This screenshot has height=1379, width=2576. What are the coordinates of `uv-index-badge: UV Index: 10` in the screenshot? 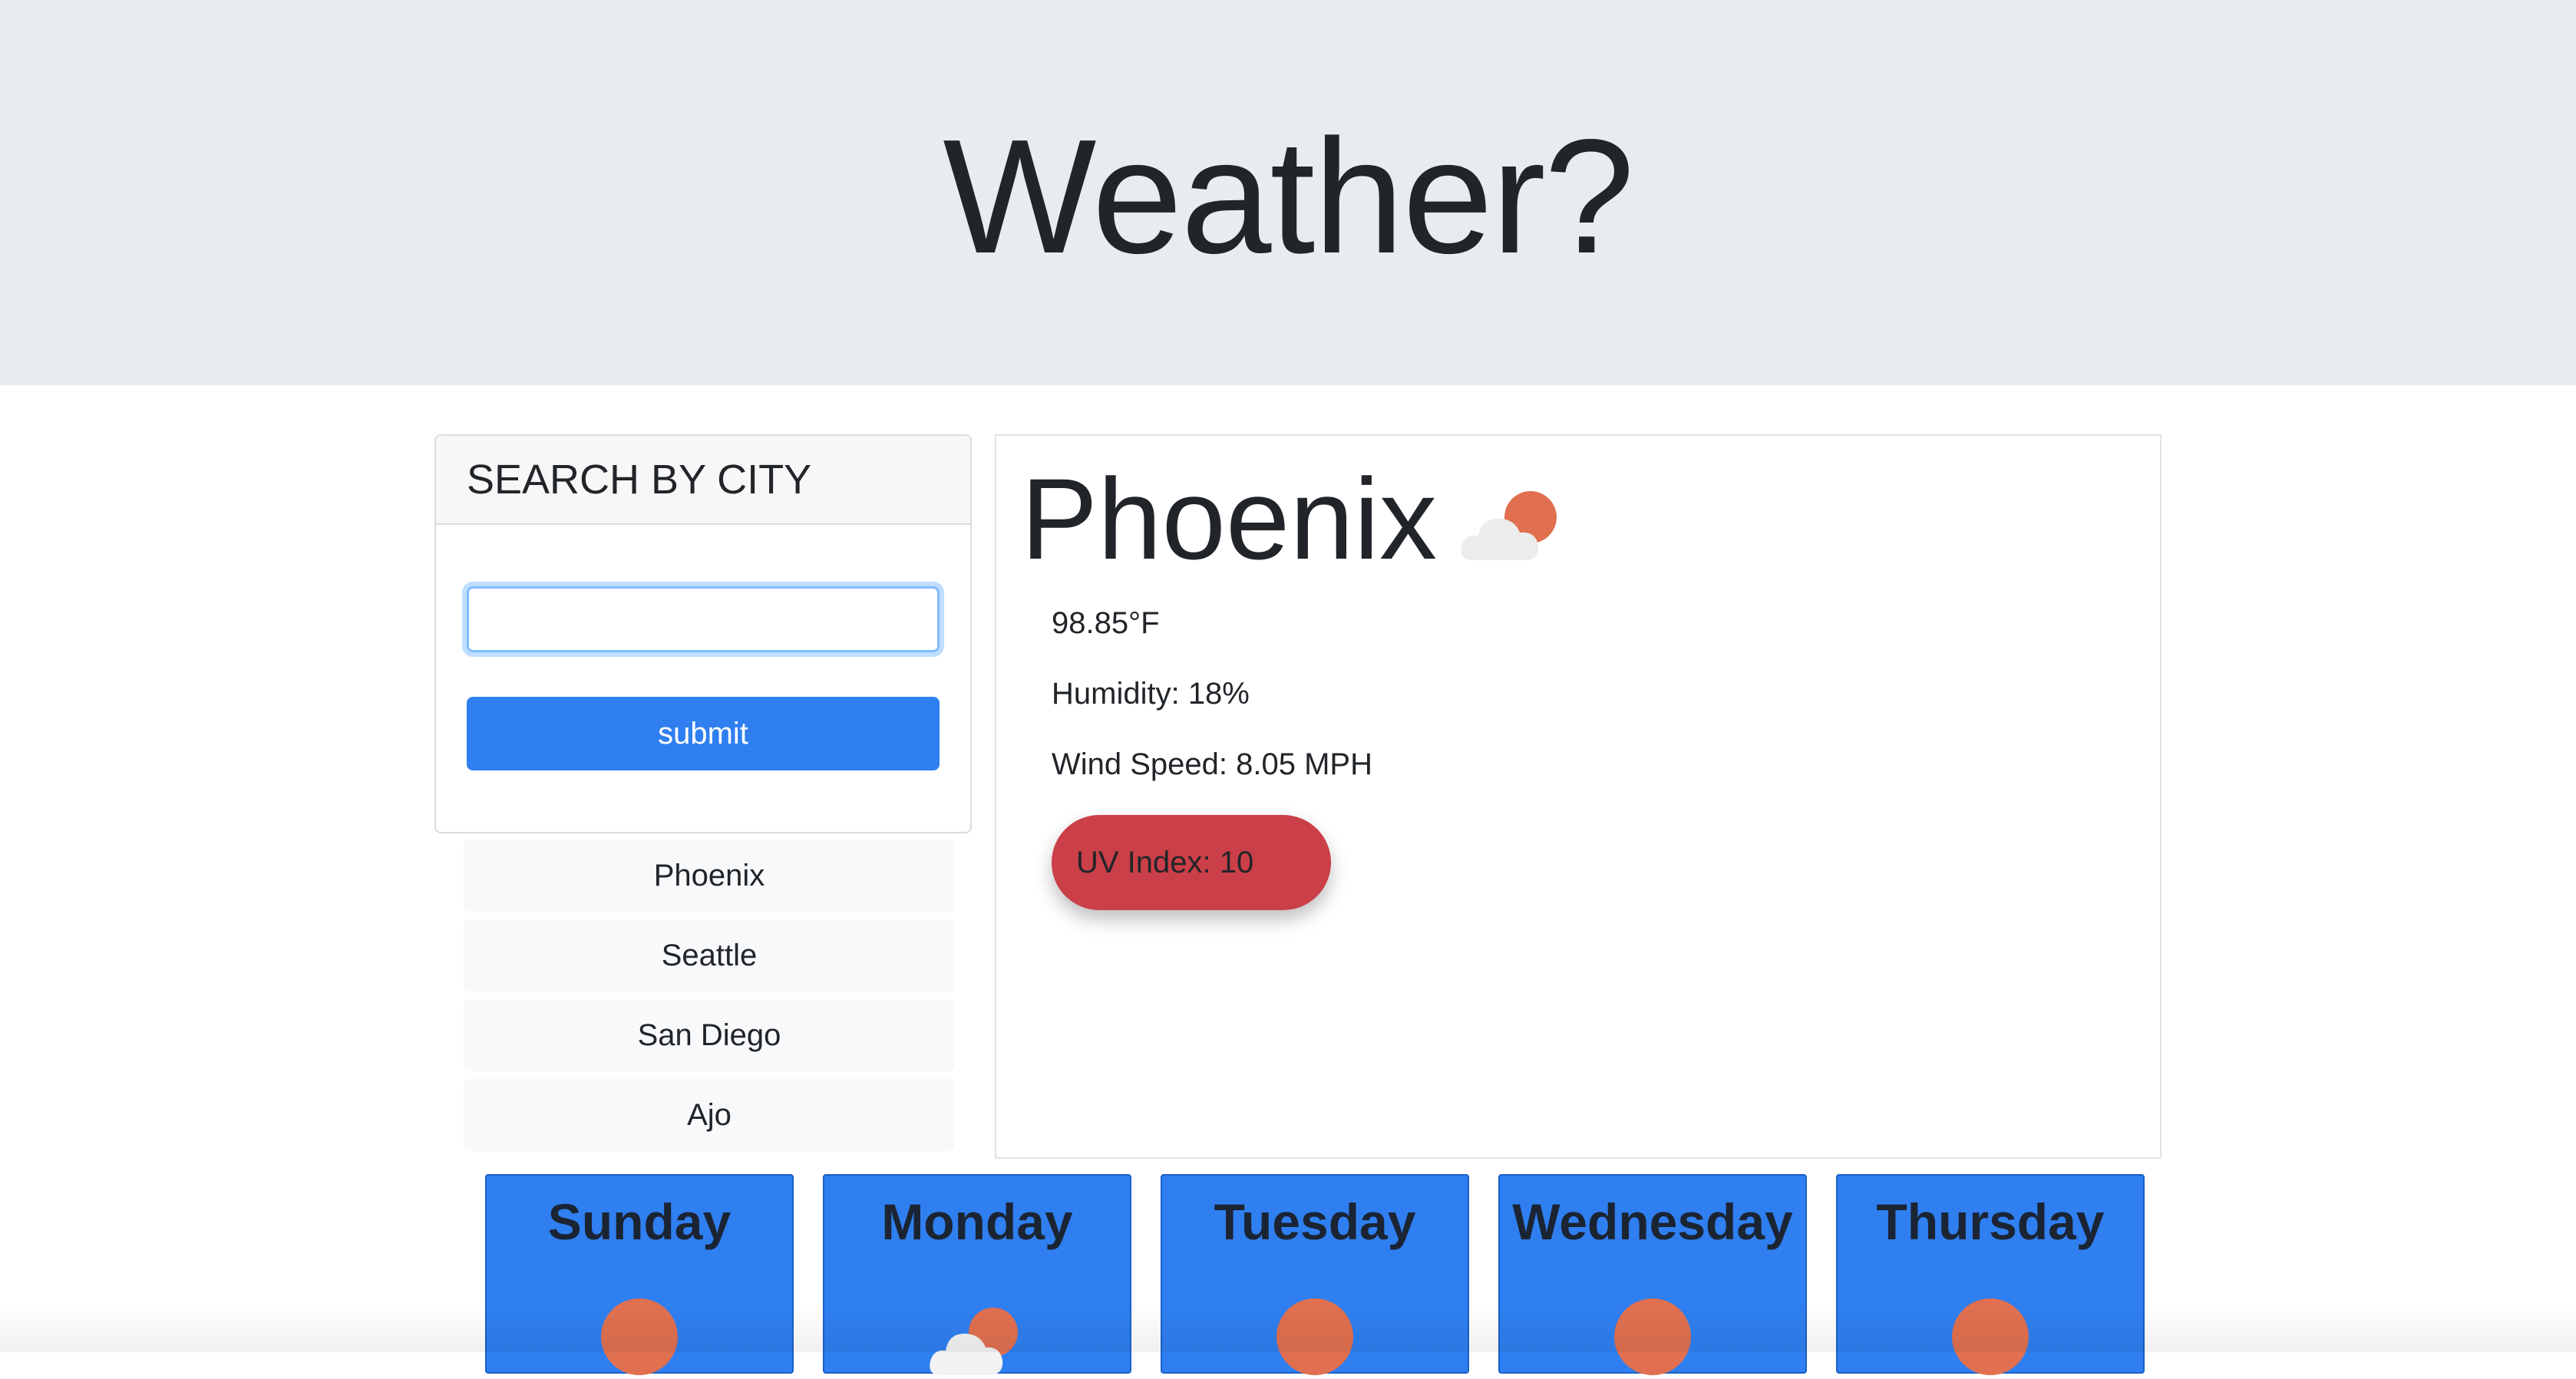 It's located at (1191, 862).